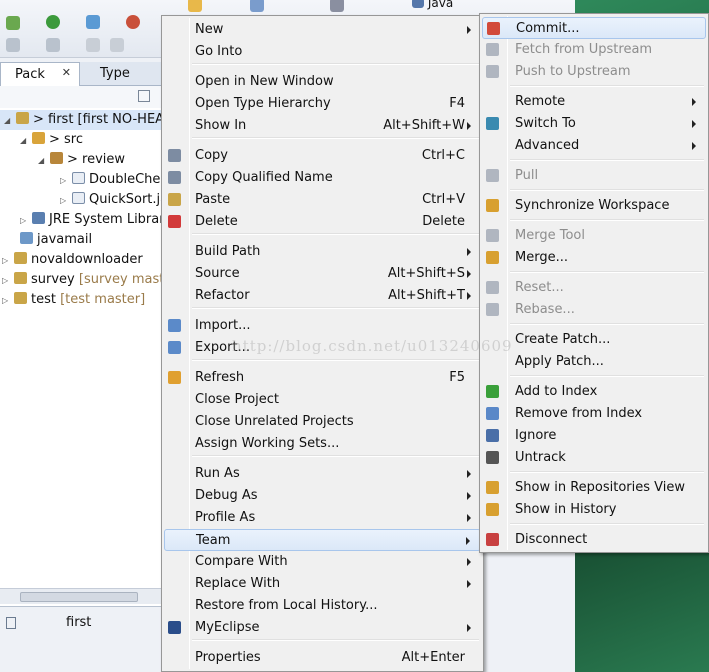 Image resolution: width=709 pixels, height=672 pixels. Describe the element at coordinates (322, 156) in the screenshot. I see `context-menu-item-copy: Copy Ctrl+C` at that location.